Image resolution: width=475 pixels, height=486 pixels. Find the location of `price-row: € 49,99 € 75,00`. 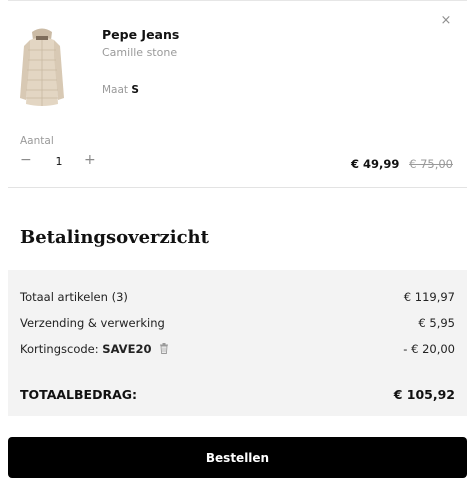

price-row: € 49,99 € 75,00 is located at coordinates (402, 164).